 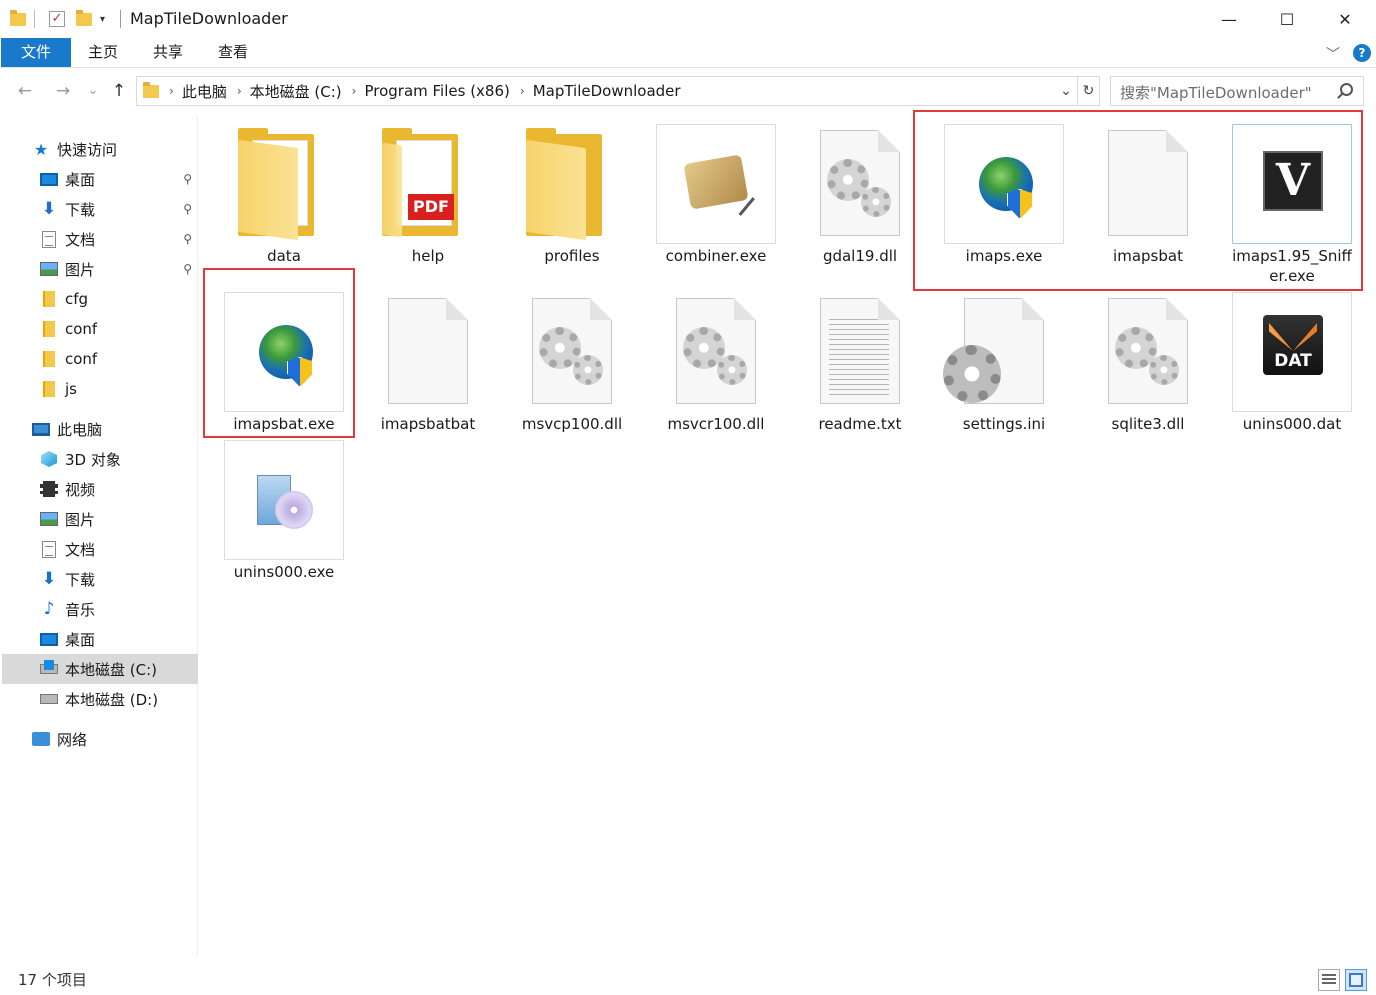 I want to click on highlight-box-imapsbat-exe, so click(x=279, y=353).